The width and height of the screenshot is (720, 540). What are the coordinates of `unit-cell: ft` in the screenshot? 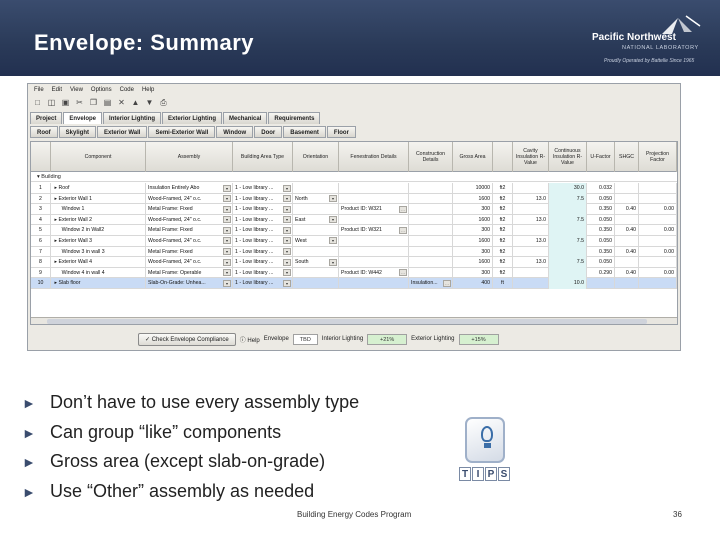 It's located at (503, 283).